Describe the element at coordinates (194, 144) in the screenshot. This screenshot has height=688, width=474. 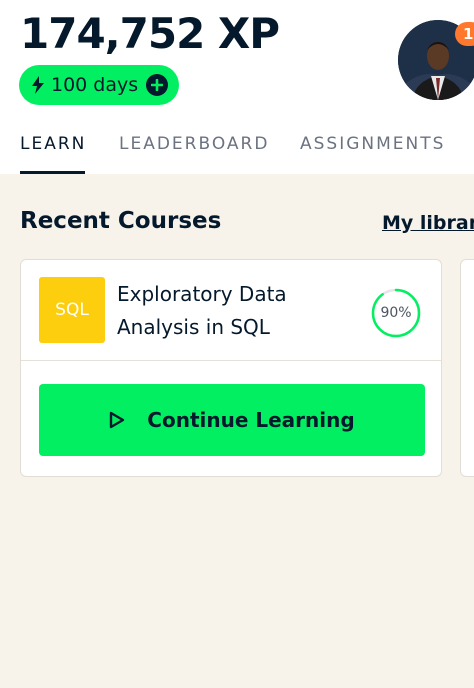
I see `tab-leaderboard: LEADERBOARD` at that location.